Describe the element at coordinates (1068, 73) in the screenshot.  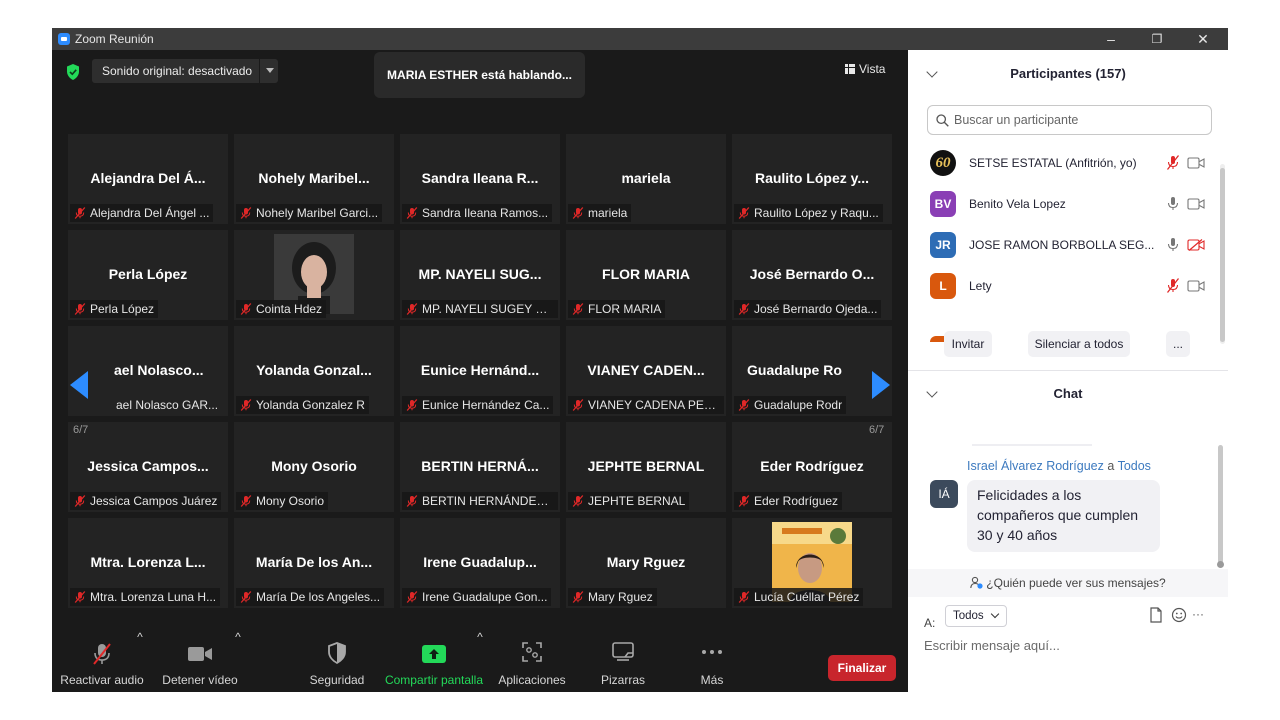
I see `participants-header: Participantes (157)` at that location.